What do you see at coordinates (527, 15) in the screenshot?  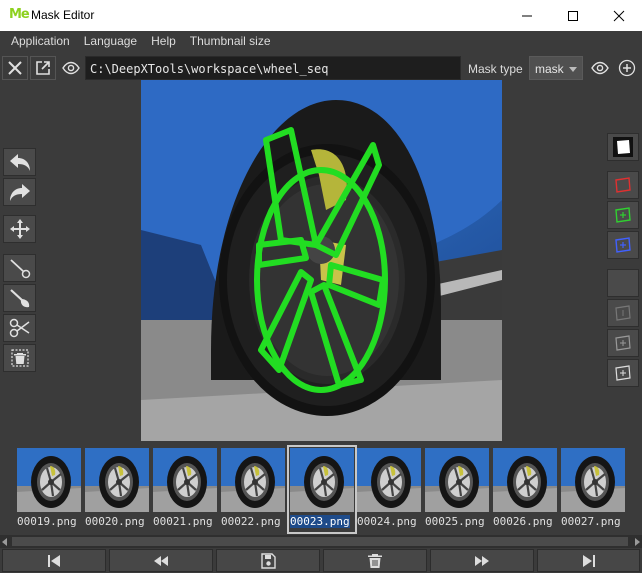 I see `minimize-button` at bounding box center [527, 15].